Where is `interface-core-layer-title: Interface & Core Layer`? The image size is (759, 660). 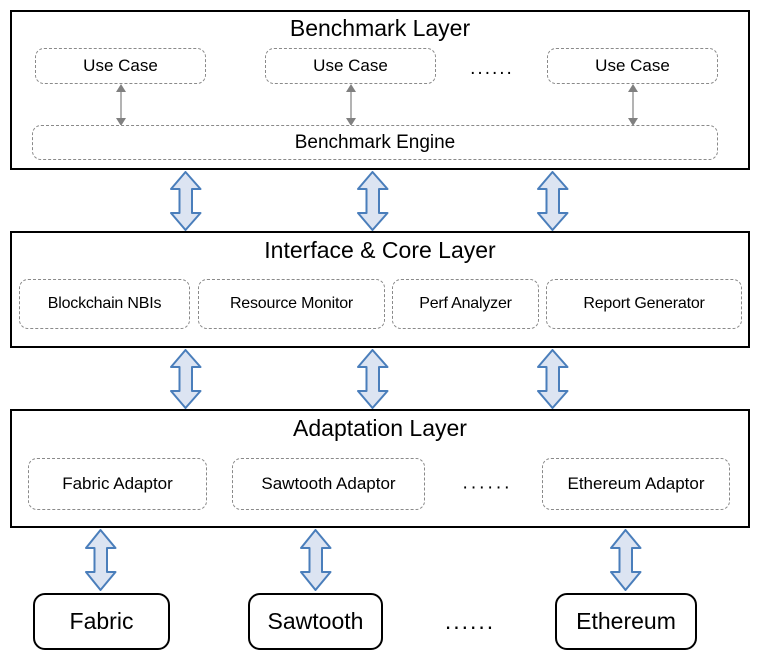
interface-core-layer-title: Interface & Core Layer is located at coordinates (380, 250).